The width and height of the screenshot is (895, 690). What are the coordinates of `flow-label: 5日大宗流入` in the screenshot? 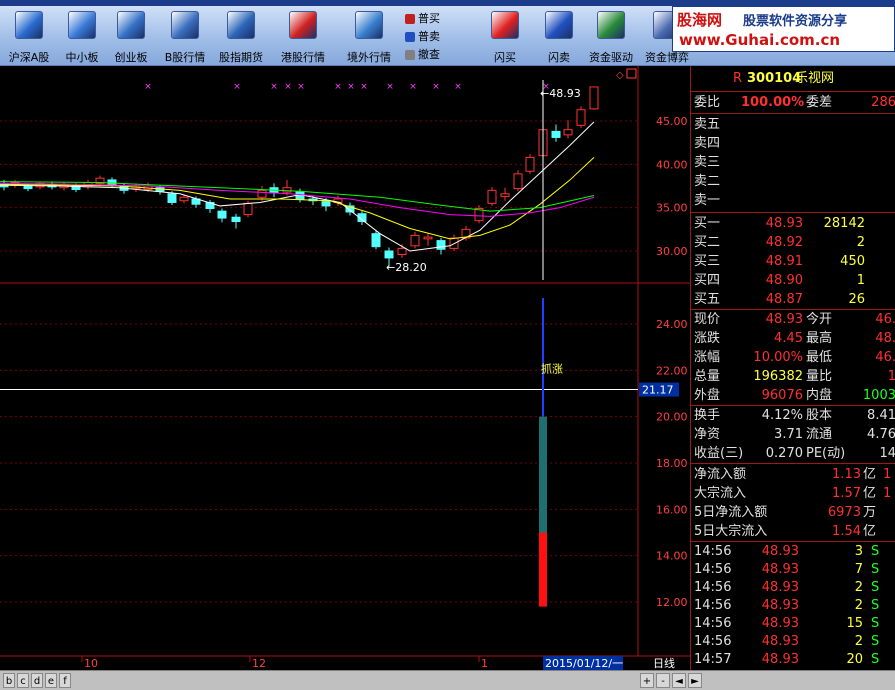 It's located at (731, 531).